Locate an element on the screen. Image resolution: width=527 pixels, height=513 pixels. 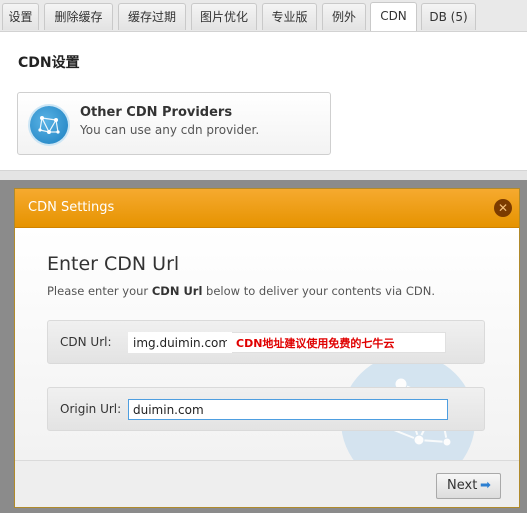
tab-exclude: 例外 is located at coordinates (344, 16).